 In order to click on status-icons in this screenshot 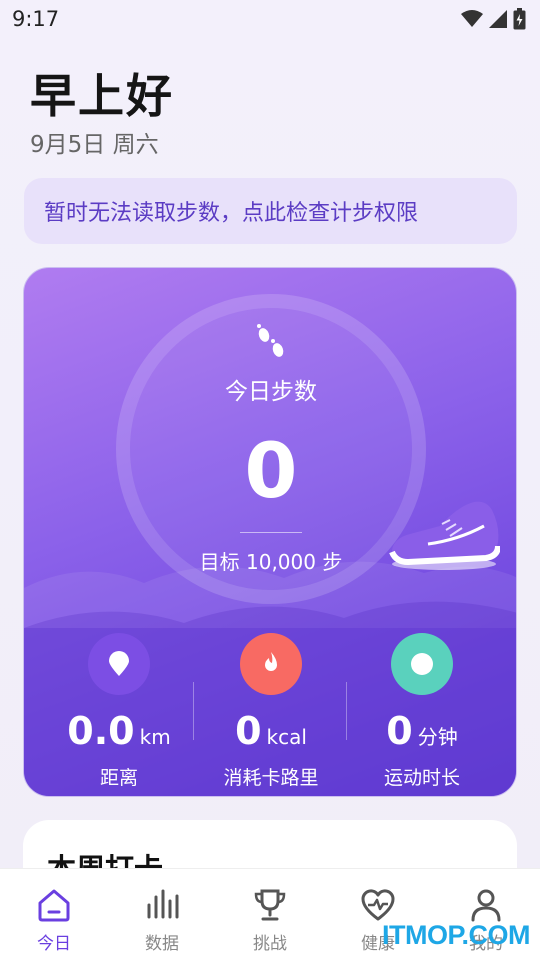, I will do `click(493, 19)`.